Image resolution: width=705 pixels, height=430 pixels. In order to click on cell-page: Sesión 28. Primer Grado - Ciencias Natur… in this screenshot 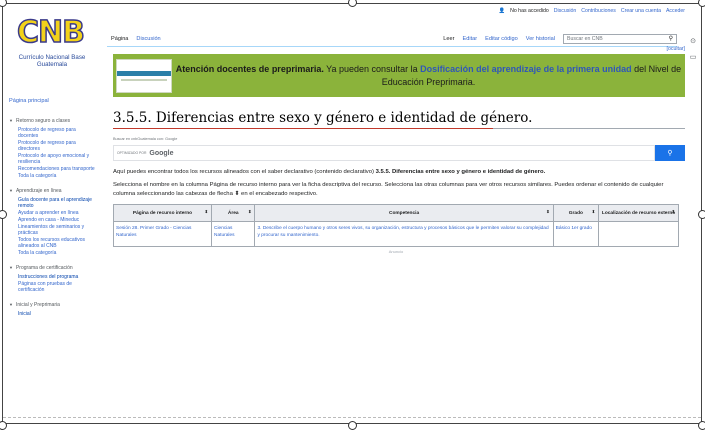, I will do `click(162, 234)`.